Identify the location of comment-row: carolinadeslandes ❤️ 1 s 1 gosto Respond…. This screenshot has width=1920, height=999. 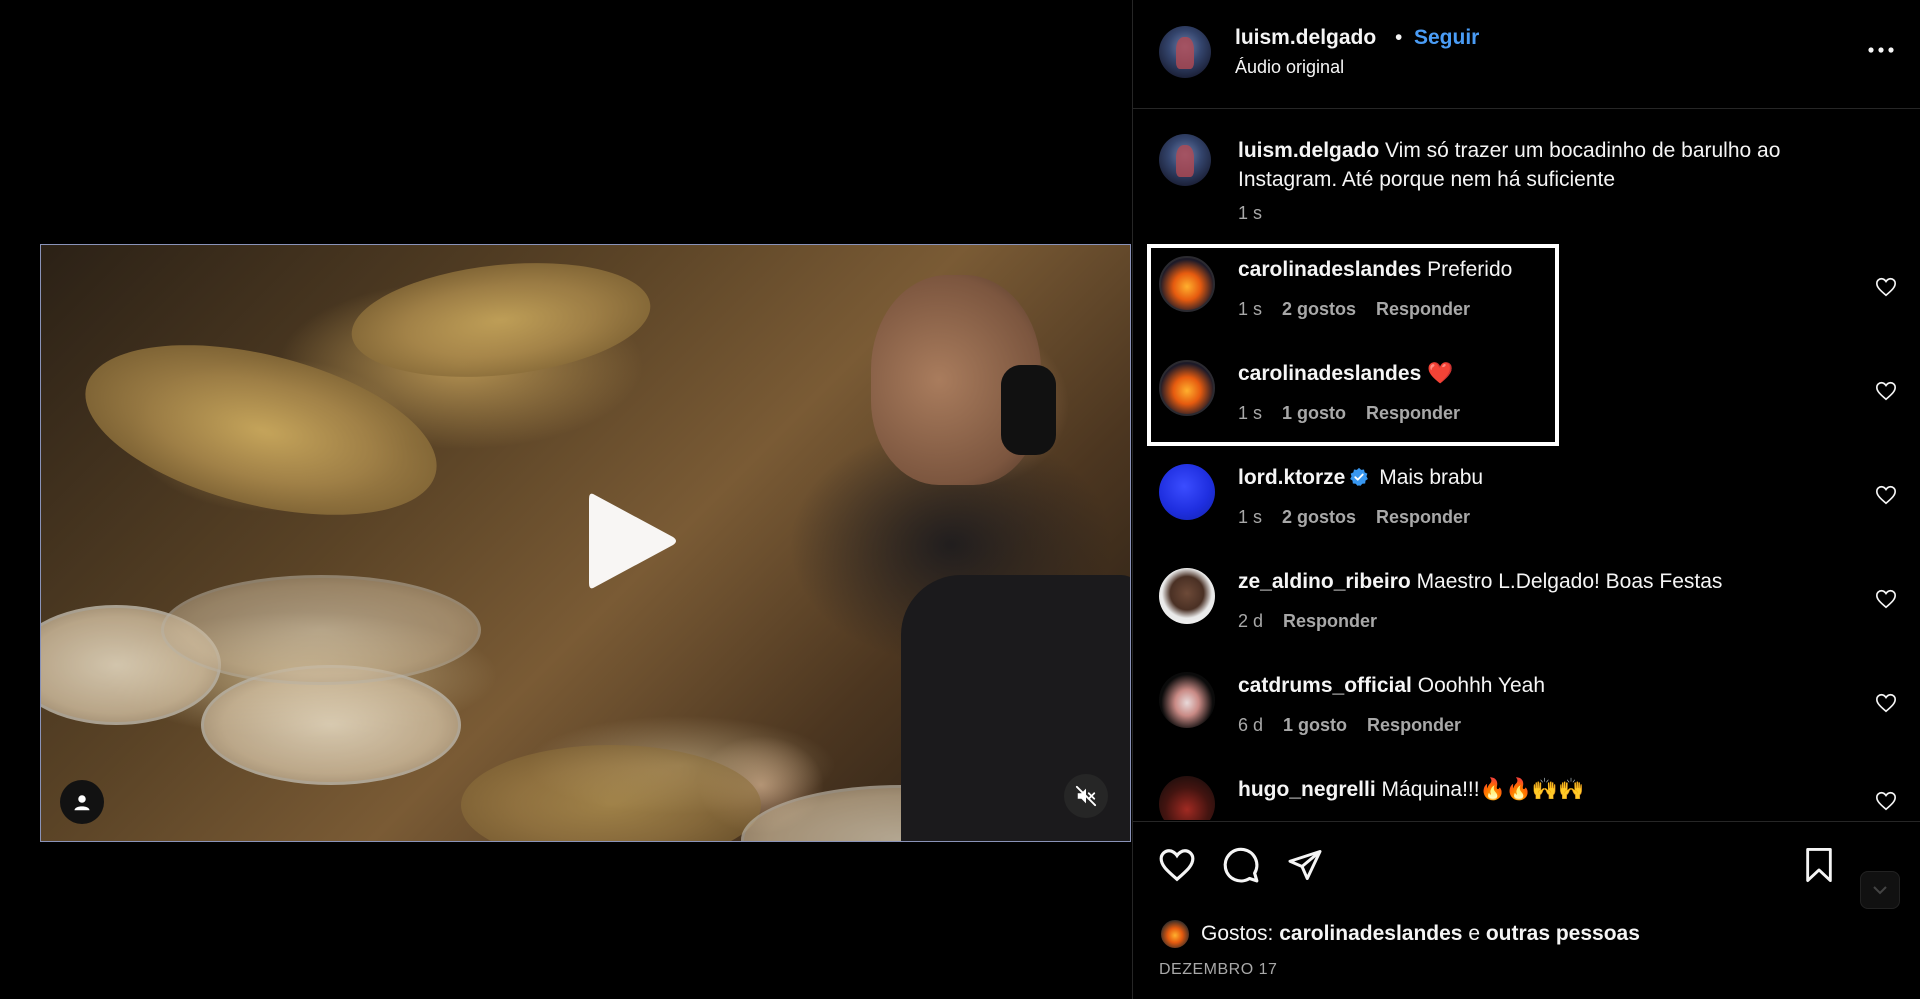
(1526, 400).